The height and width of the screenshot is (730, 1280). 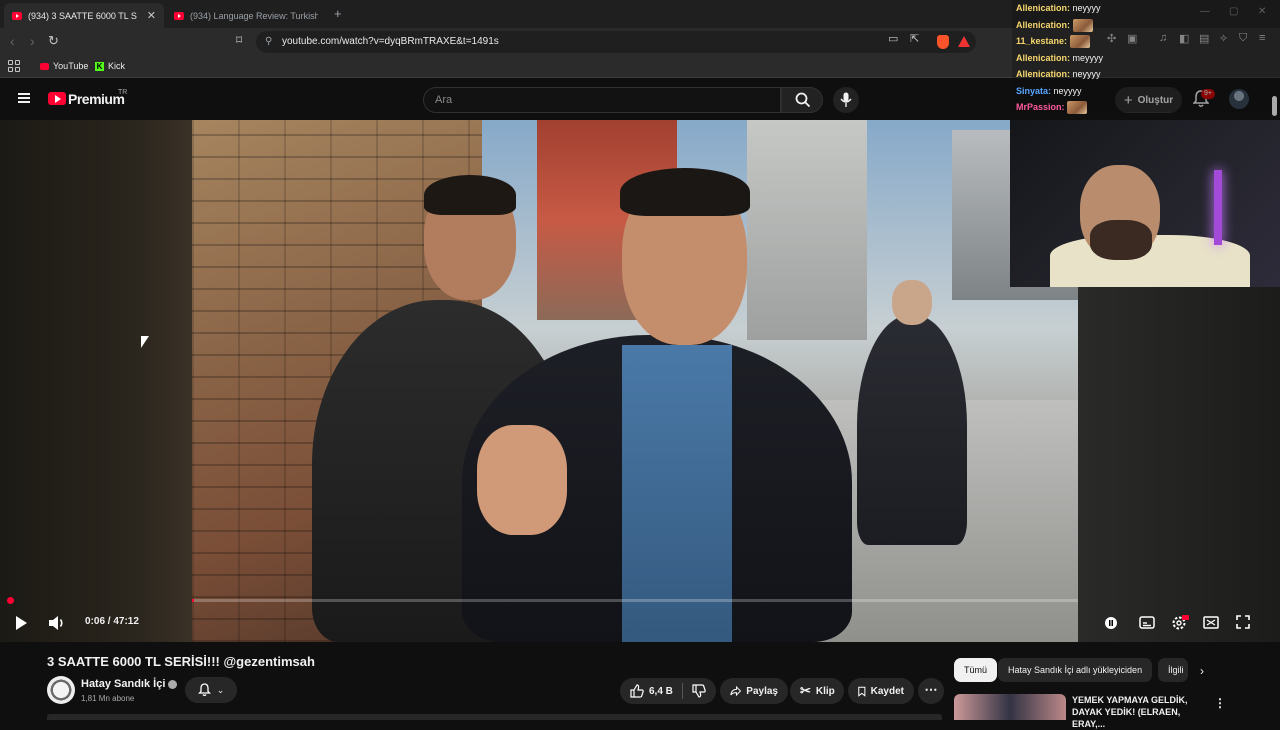 What do you see at coordinates (914, 38) in the screenshot?
I see `share-icon: ⇱` at bounding box center [914, 38].